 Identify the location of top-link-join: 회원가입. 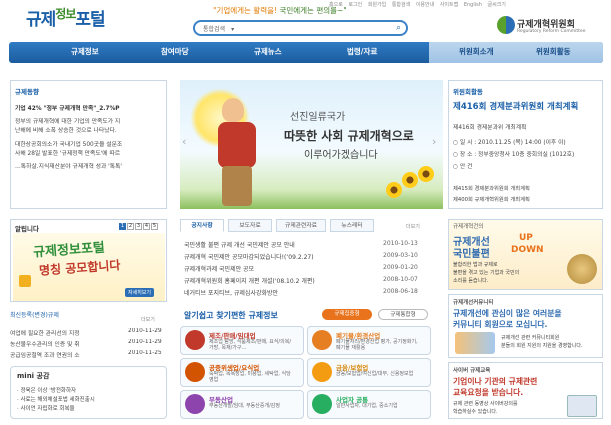
(377, 5).